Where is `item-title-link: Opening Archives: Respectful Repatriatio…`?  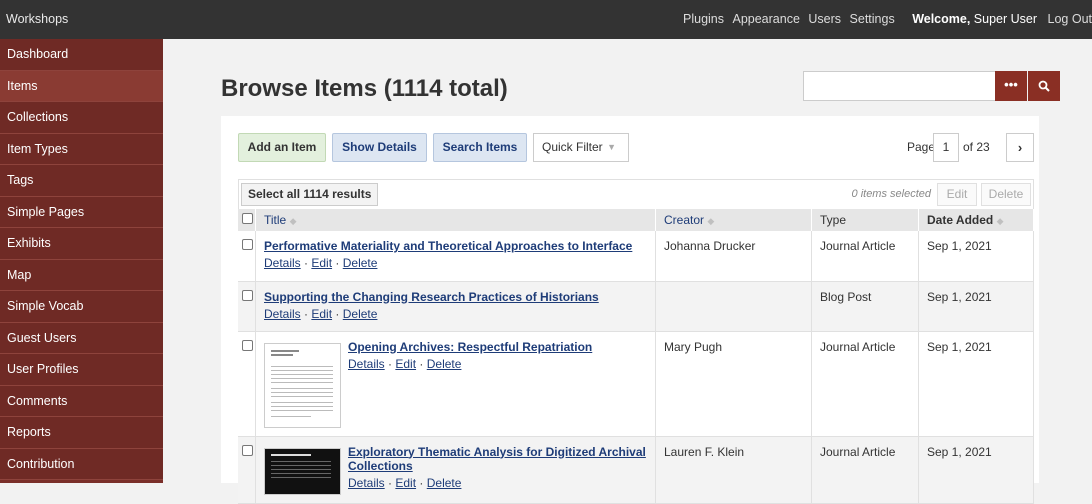 item-title-link: Opening Archives: Respectful Repatriatio… is located at coordinates (470, 347).